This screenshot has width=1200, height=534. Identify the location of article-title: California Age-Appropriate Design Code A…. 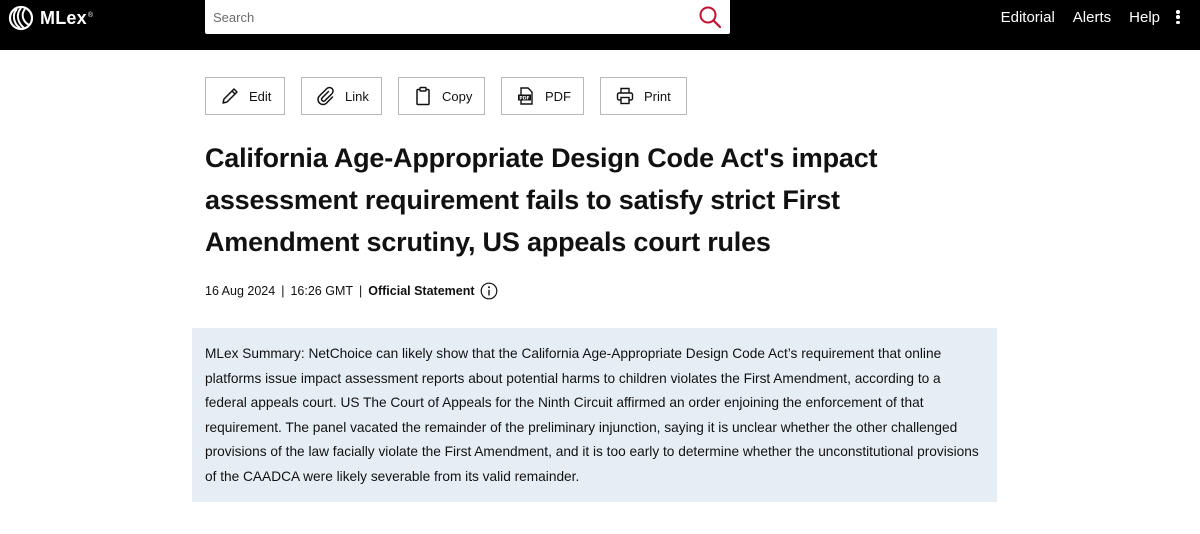
(541, 200).